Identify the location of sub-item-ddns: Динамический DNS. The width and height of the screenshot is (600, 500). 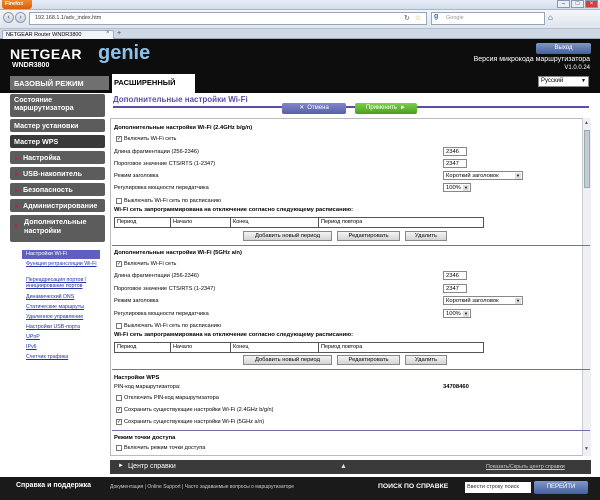
(50, 297).